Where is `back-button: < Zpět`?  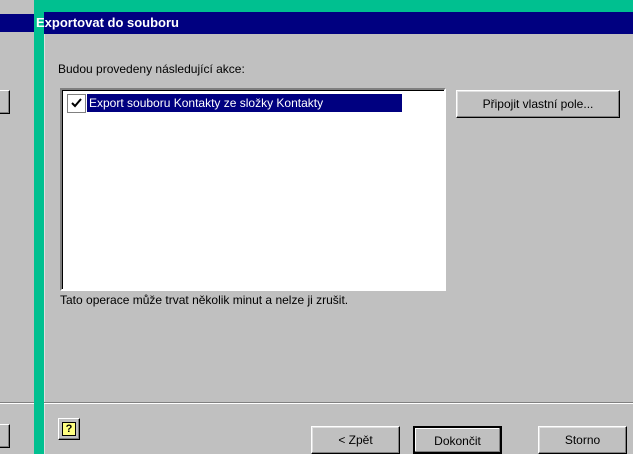 back-button: < Zpět is located at coordinates (355, 440).